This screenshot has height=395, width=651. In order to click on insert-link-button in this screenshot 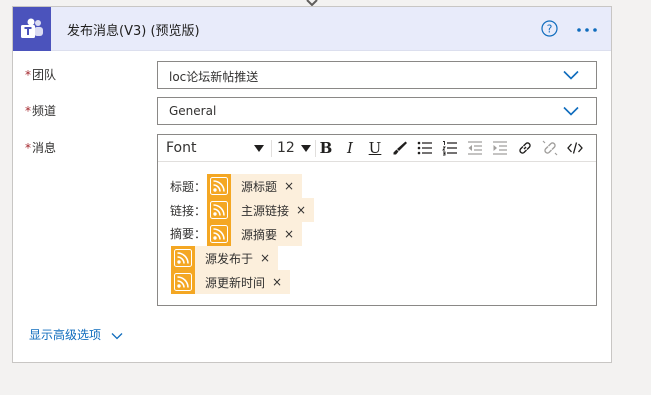, I will do `click(525, 148)`.